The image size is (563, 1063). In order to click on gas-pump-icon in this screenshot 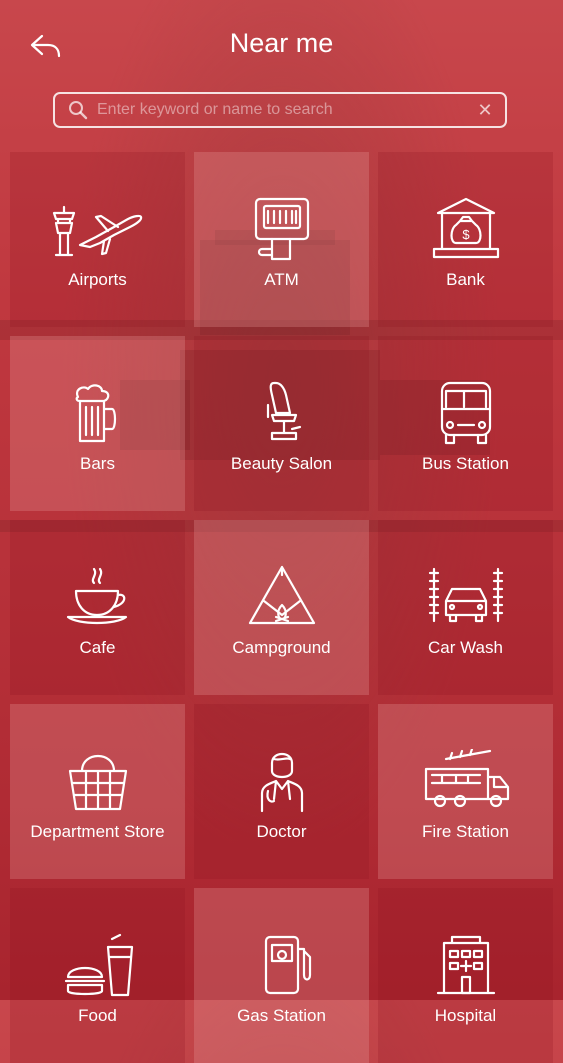, I will do `click(282, 965)`.